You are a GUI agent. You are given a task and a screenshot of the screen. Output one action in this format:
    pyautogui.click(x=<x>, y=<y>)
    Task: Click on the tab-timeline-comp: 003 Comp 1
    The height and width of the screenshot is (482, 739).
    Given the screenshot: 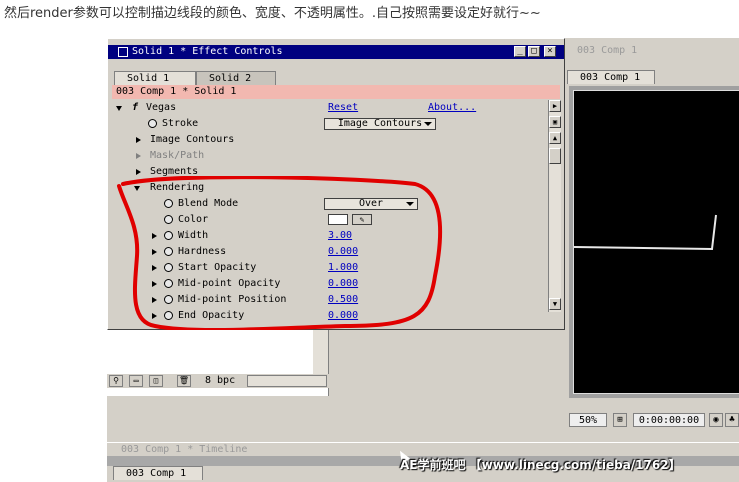 What is the action you would take?
    pyautogui.click(x=158, y=473)
    